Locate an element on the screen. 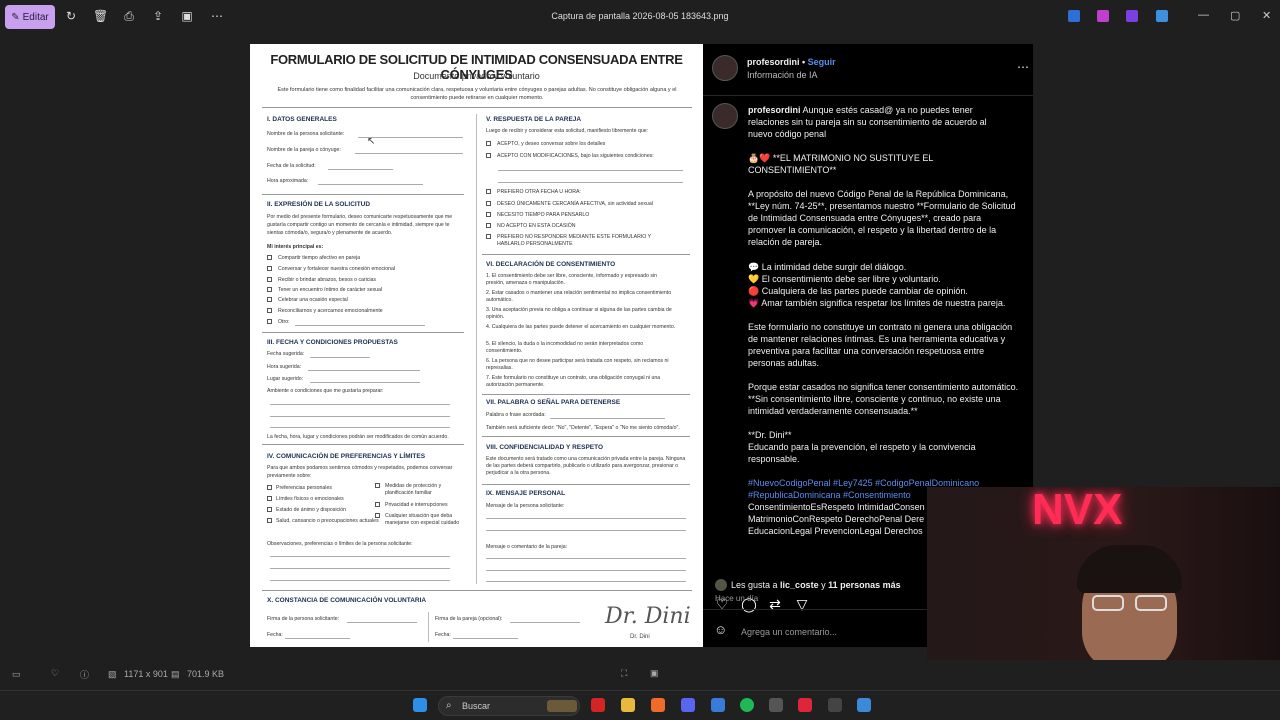  option-label: NO ACEPTO EN ESTA OCASIÓN is located at coordinates (536, 226).